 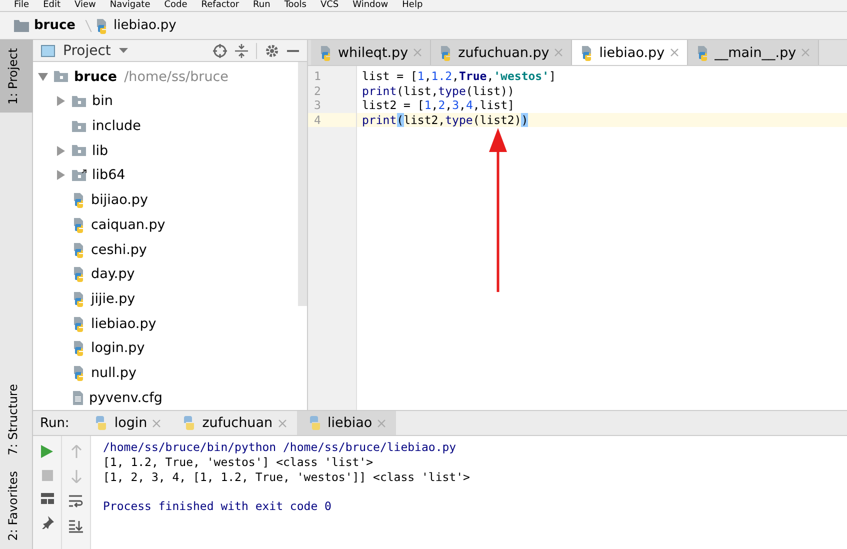 What do you see at coordinates (317, 105) in the screenshot?
I see `line-number: 3` at bounding box center [317, 105].